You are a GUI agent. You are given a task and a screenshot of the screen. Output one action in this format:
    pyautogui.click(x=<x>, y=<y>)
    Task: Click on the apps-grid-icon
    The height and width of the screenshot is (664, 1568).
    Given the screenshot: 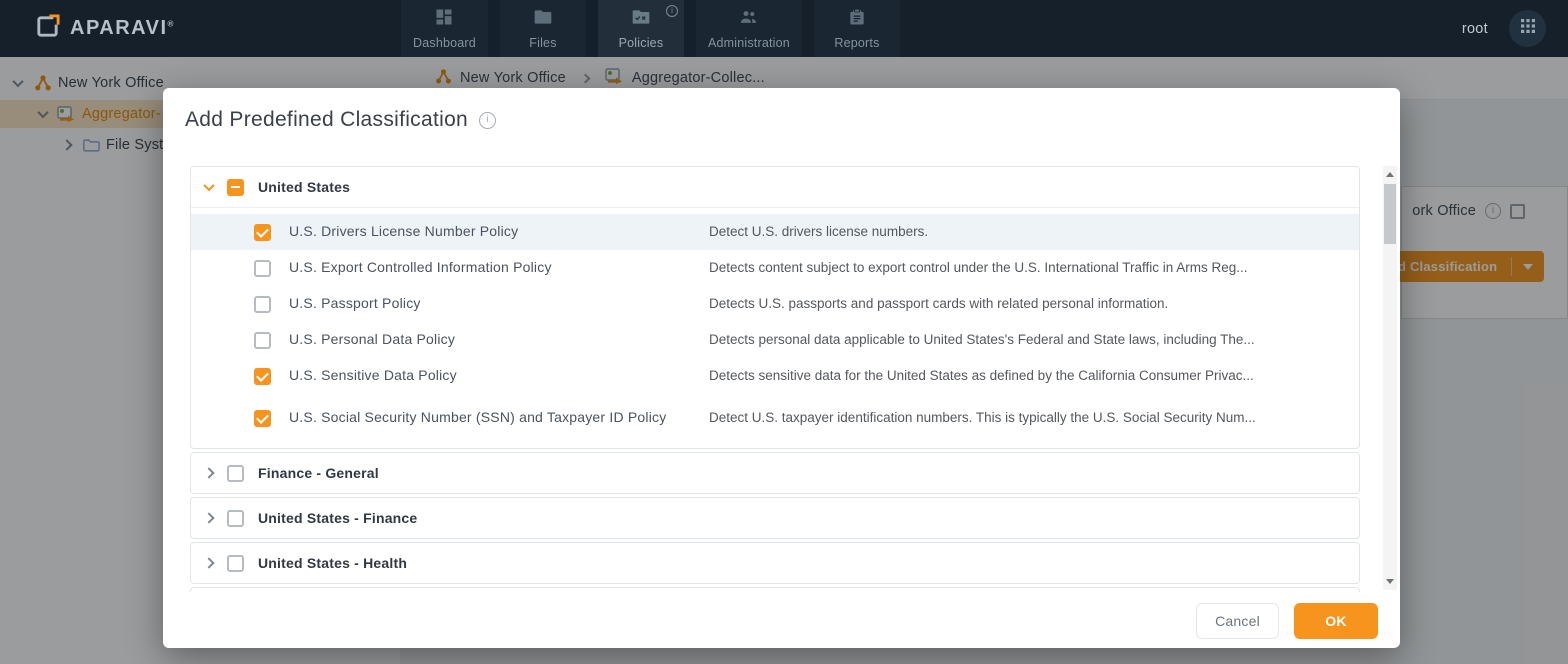 What is the action you would take?
    pyautogui.click(x=1528, y=28)
    